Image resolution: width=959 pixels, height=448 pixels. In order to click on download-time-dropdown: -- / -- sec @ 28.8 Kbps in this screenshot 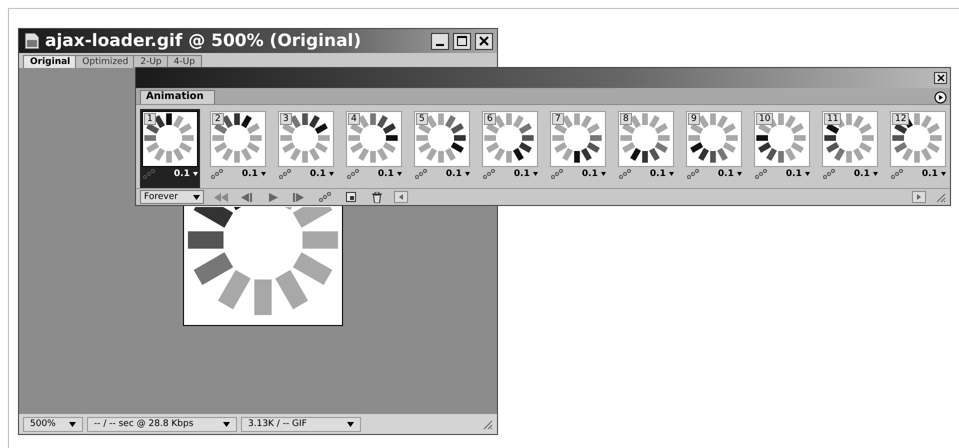, I will do `click(162, 424)`.